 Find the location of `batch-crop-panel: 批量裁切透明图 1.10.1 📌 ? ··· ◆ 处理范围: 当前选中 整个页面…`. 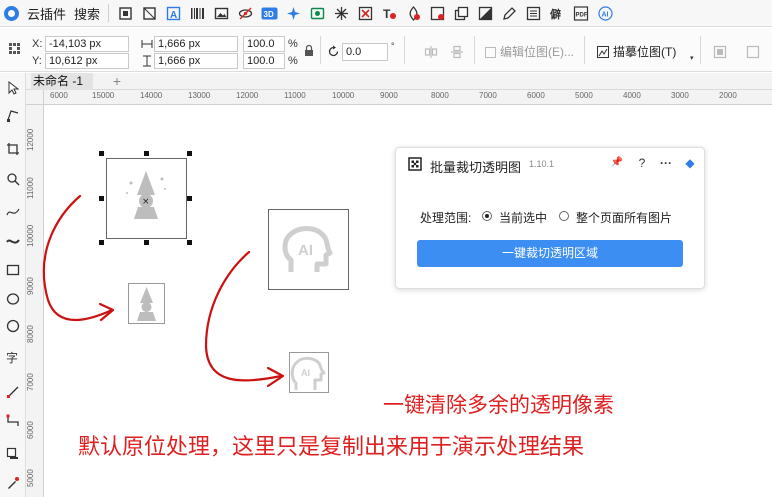

batch-crop-panel: 批量裁切透明图 1.10.1 📌 ? ··· ◆ 处理范围: 当前选中 整个页面… is located at coordinates (550, 218).